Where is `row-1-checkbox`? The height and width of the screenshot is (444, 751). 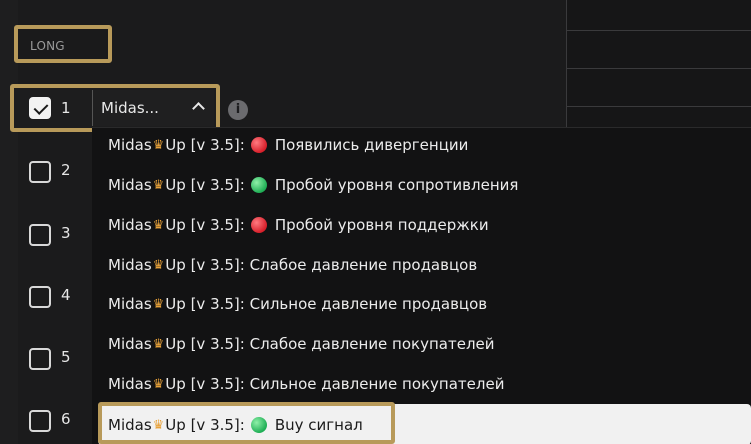
row-1-checkbox is located at coordinates (40, 108).